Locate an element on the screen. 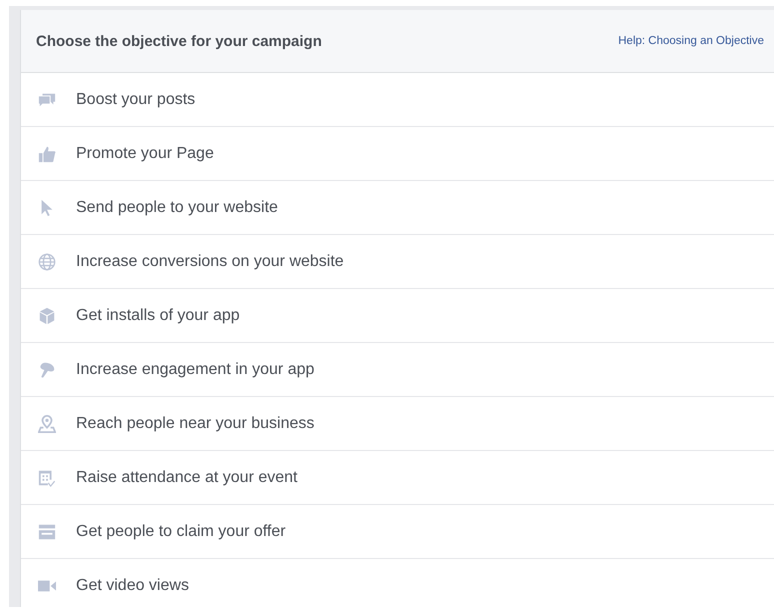 The height and width of the screenshot is (611, 774). objective-option: Increase engagement in your app is located at coordinates (397, 370).